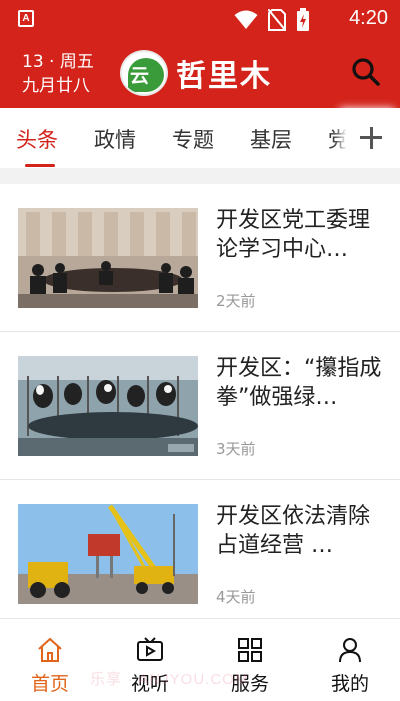  What do you see at coordinates (250, 650) in the screenshot?
I see `grid-icon` at bounding box center [250, 650].